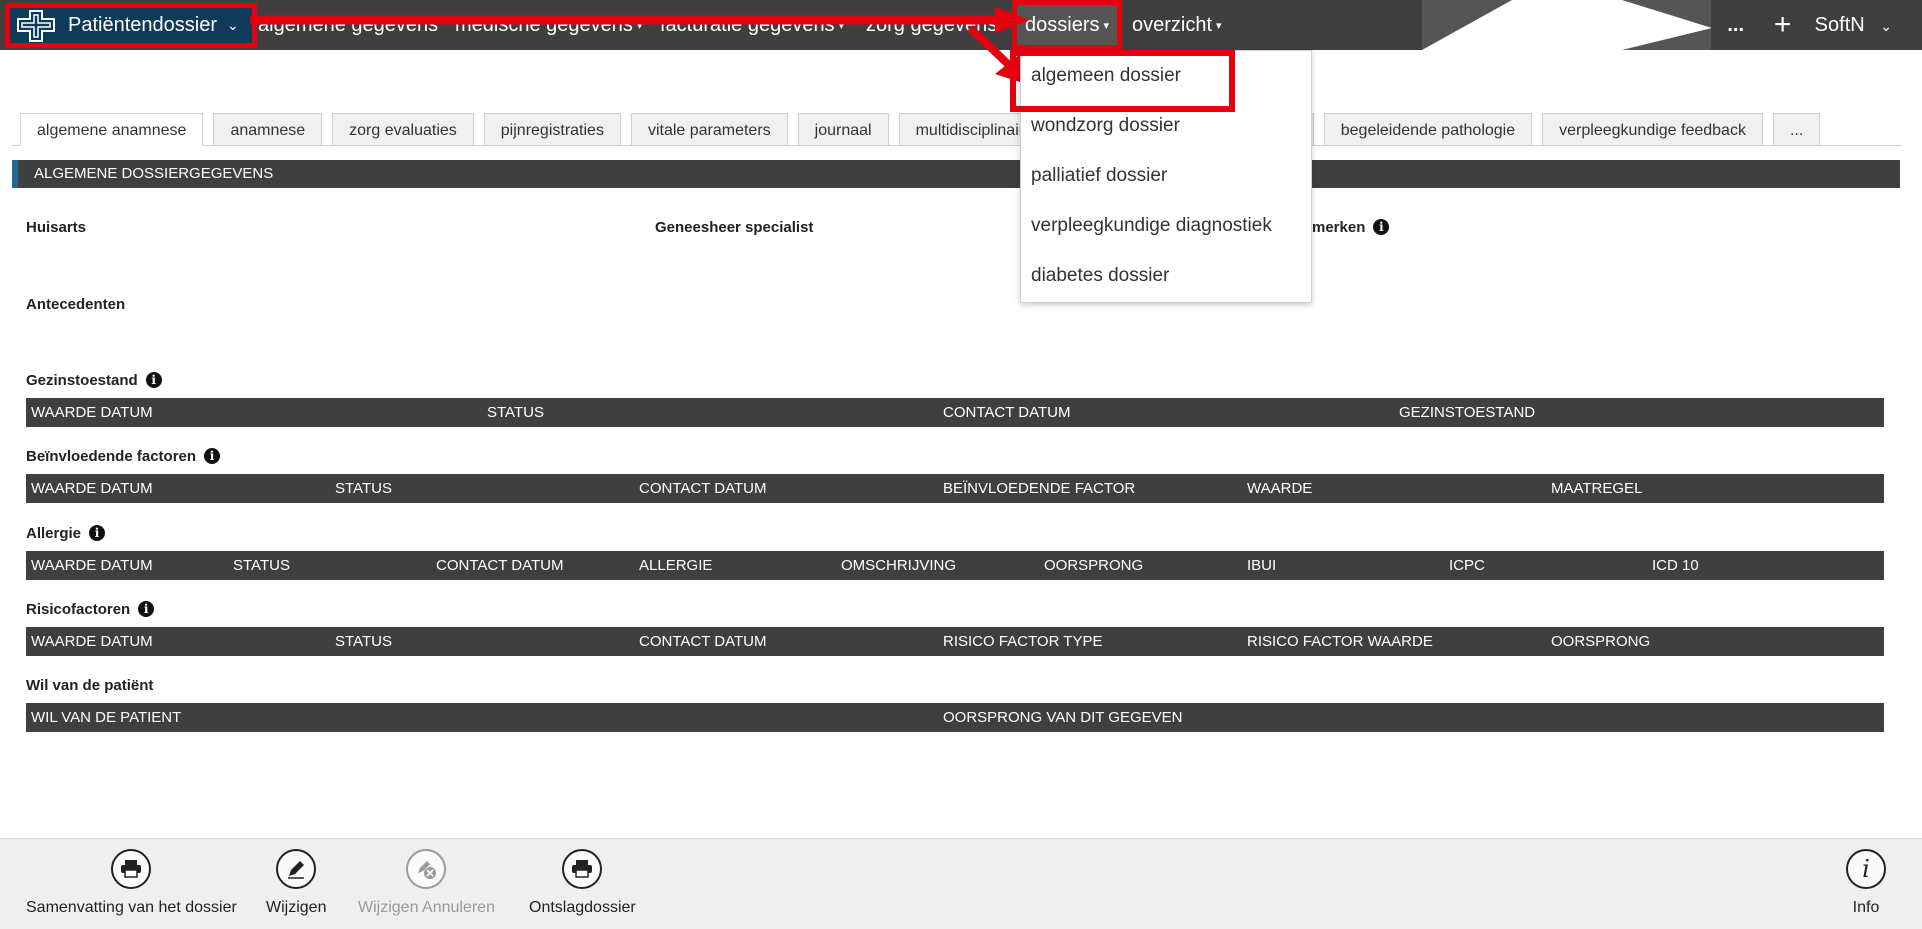  I want to click on info-button: i Info, so click(1866, 878).